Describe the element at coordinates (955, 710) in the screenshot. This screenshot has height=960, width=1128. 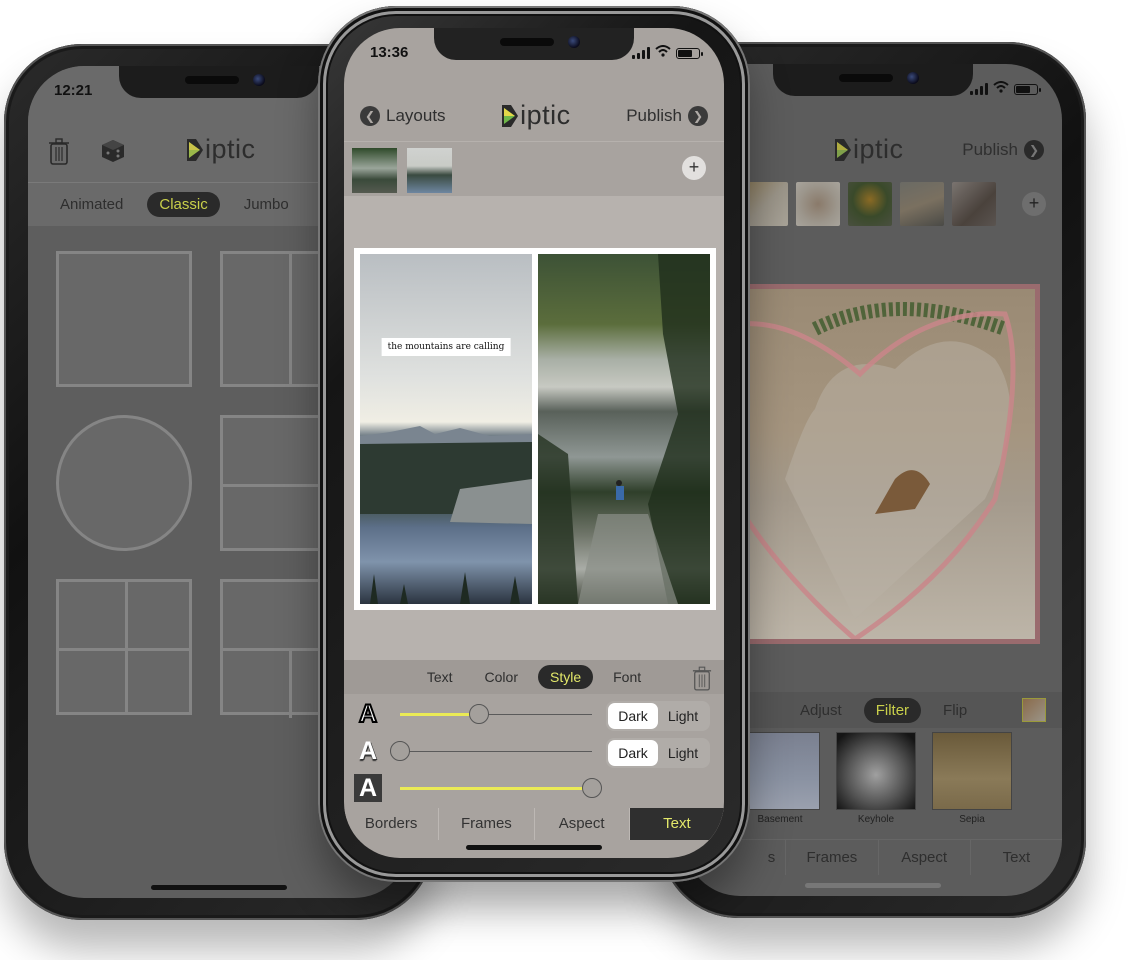
I see `tool-flip: Flip` at that location.